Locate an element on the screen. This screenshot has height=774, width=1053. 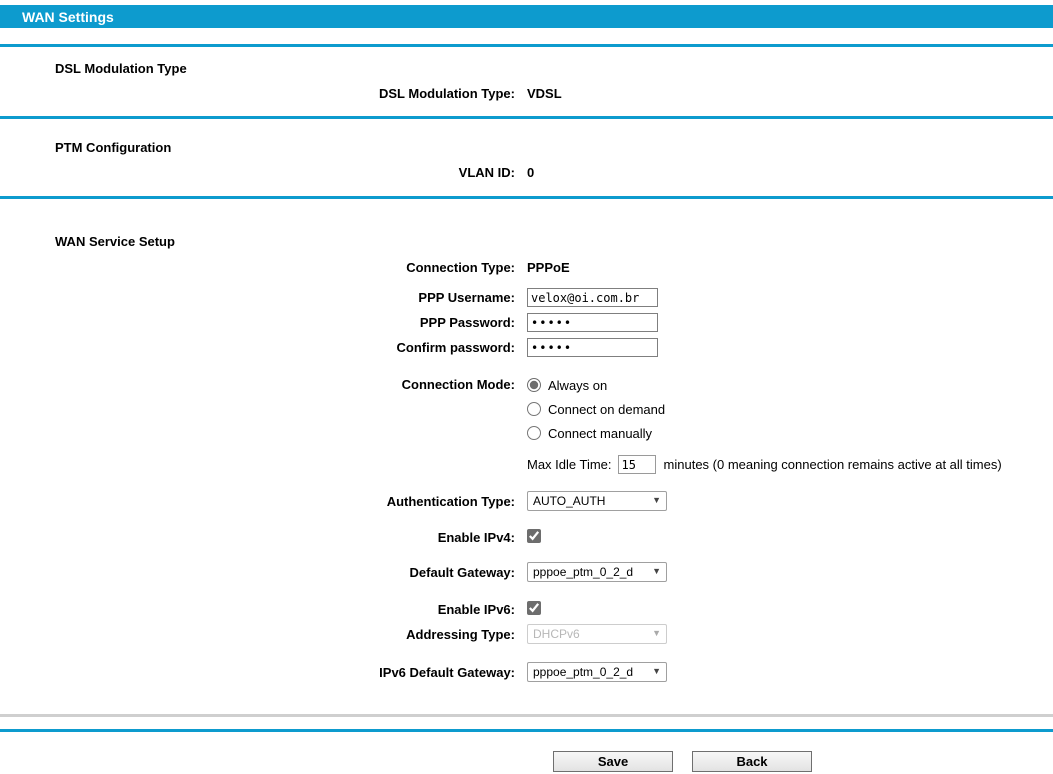
always-on-label: Always on is located at coordinates (577, 385).